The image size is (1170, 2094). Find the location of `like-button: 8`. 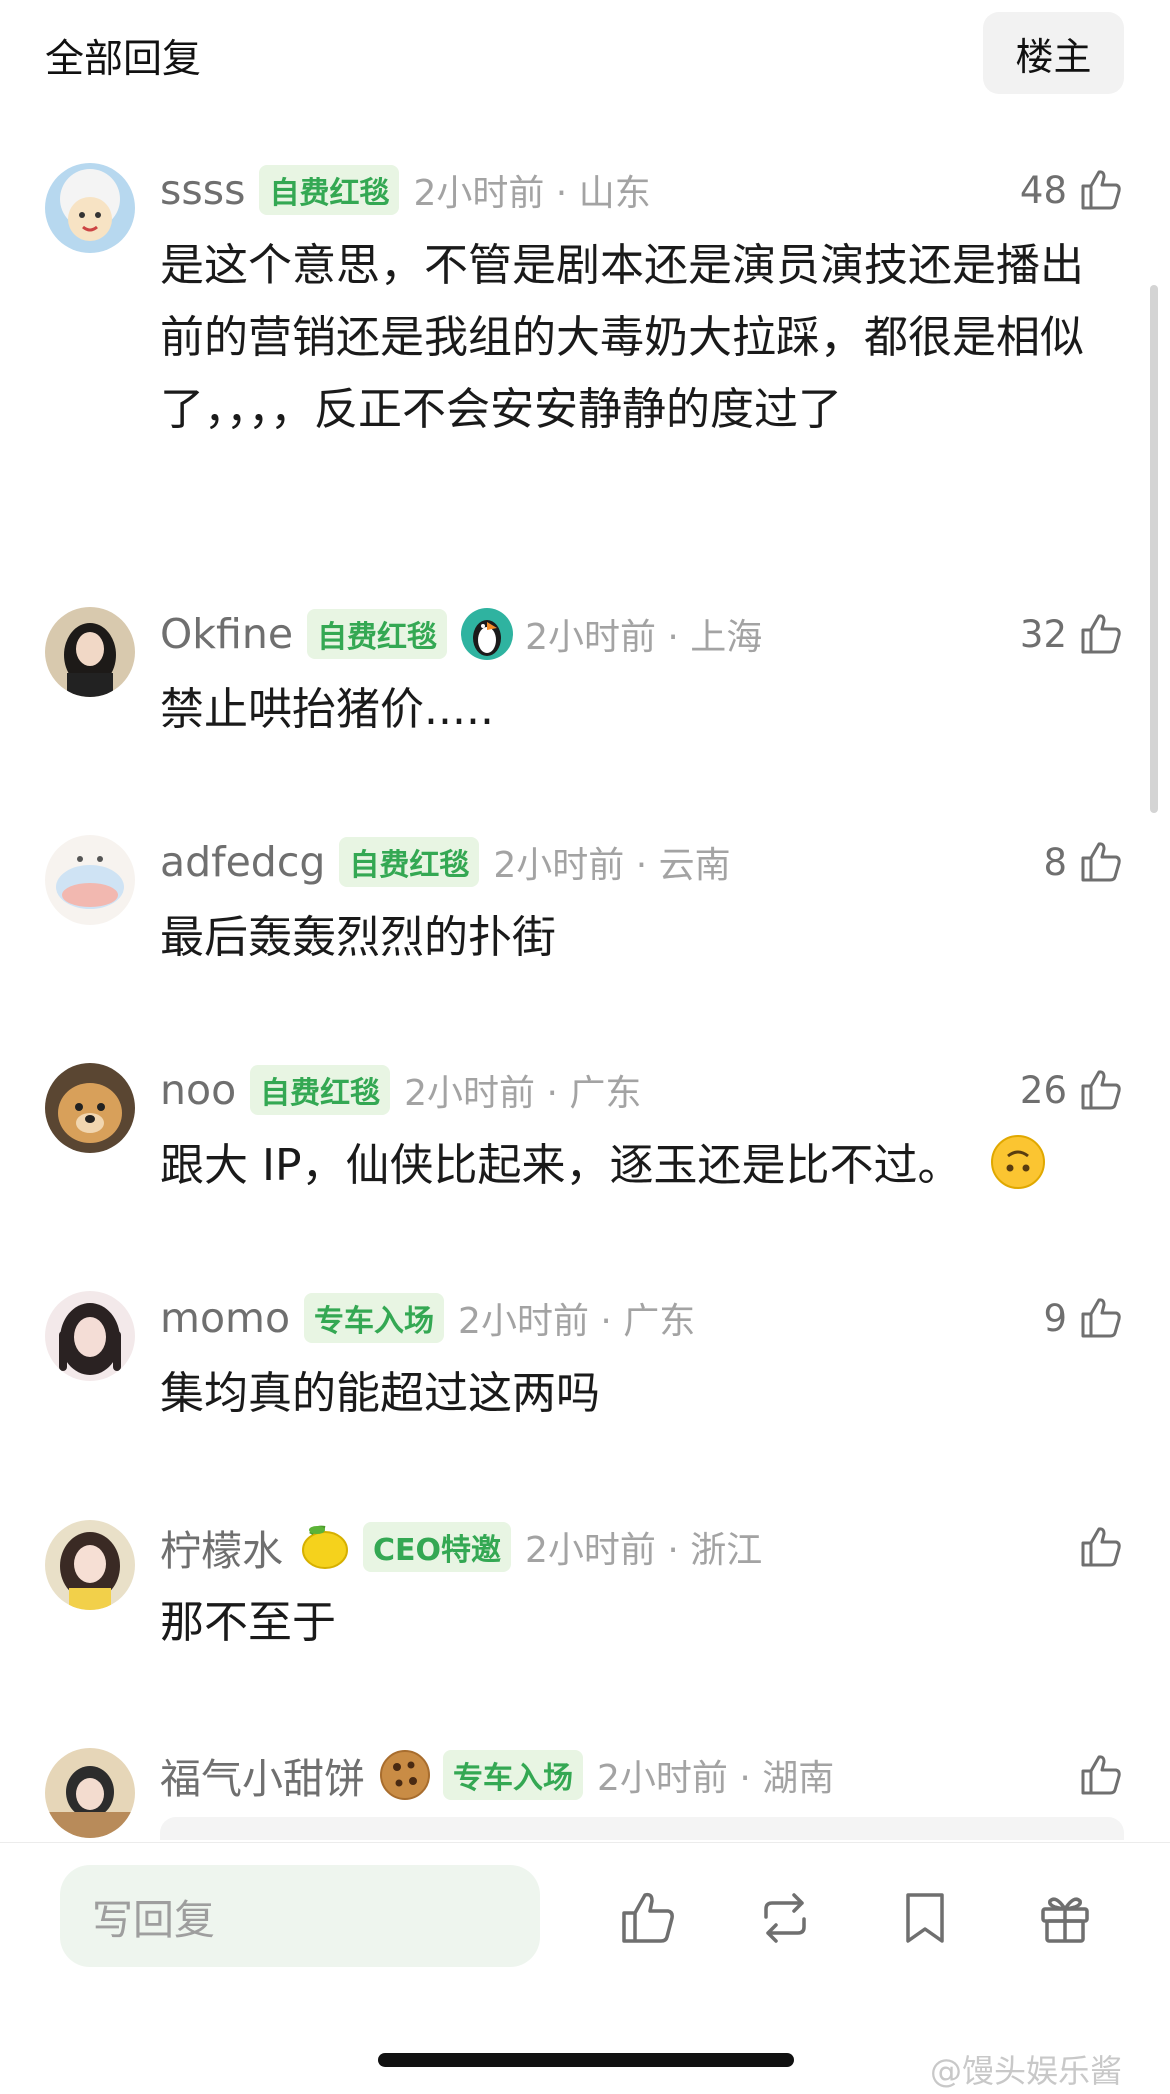

like-button: 8 is located at coordinates (1084, 862).